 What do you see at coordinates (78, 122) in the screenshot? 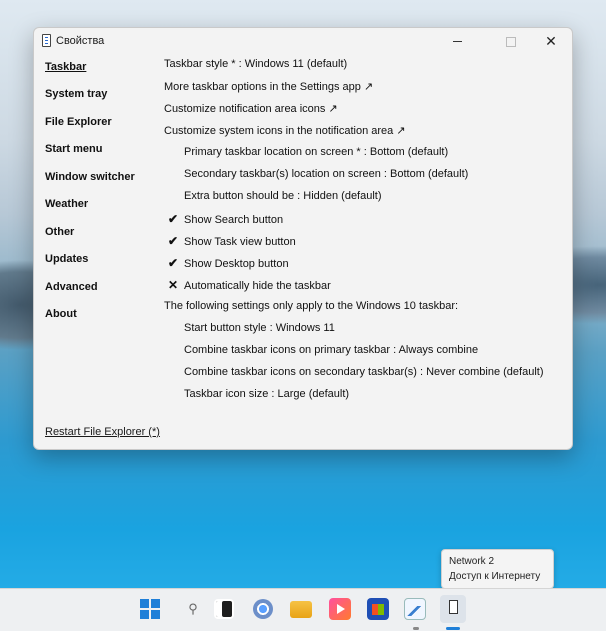
I see `sidebar-item-file-explorer: File Explorer` at bounding box center [78, 122].